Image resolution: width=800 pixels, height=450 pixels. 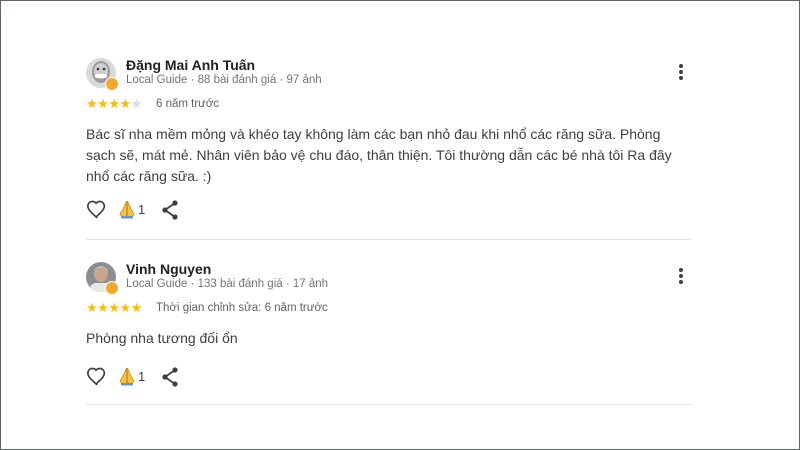 I want to click on author-meta: Local Guide · 88 bài đánh giá · 97 ảnh, so click(x=224, y=80).